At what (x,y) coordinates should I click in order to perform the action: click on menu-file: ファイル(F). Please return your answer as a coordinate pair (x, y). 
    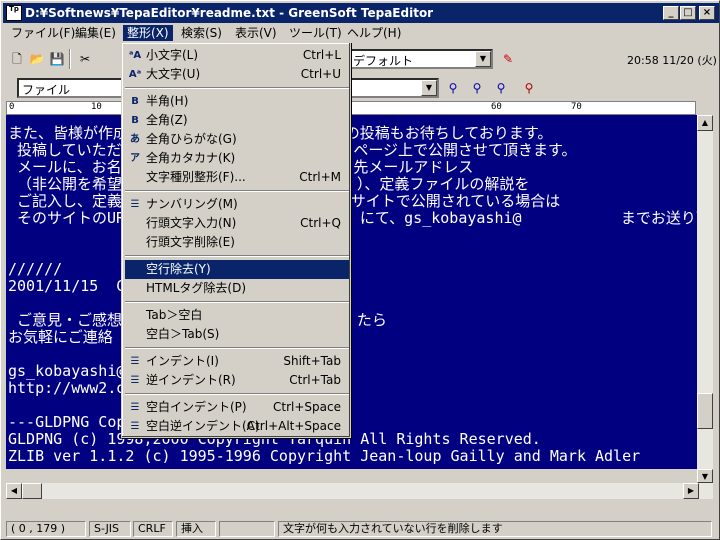
    Looking at the image, I should click on (43, 33).